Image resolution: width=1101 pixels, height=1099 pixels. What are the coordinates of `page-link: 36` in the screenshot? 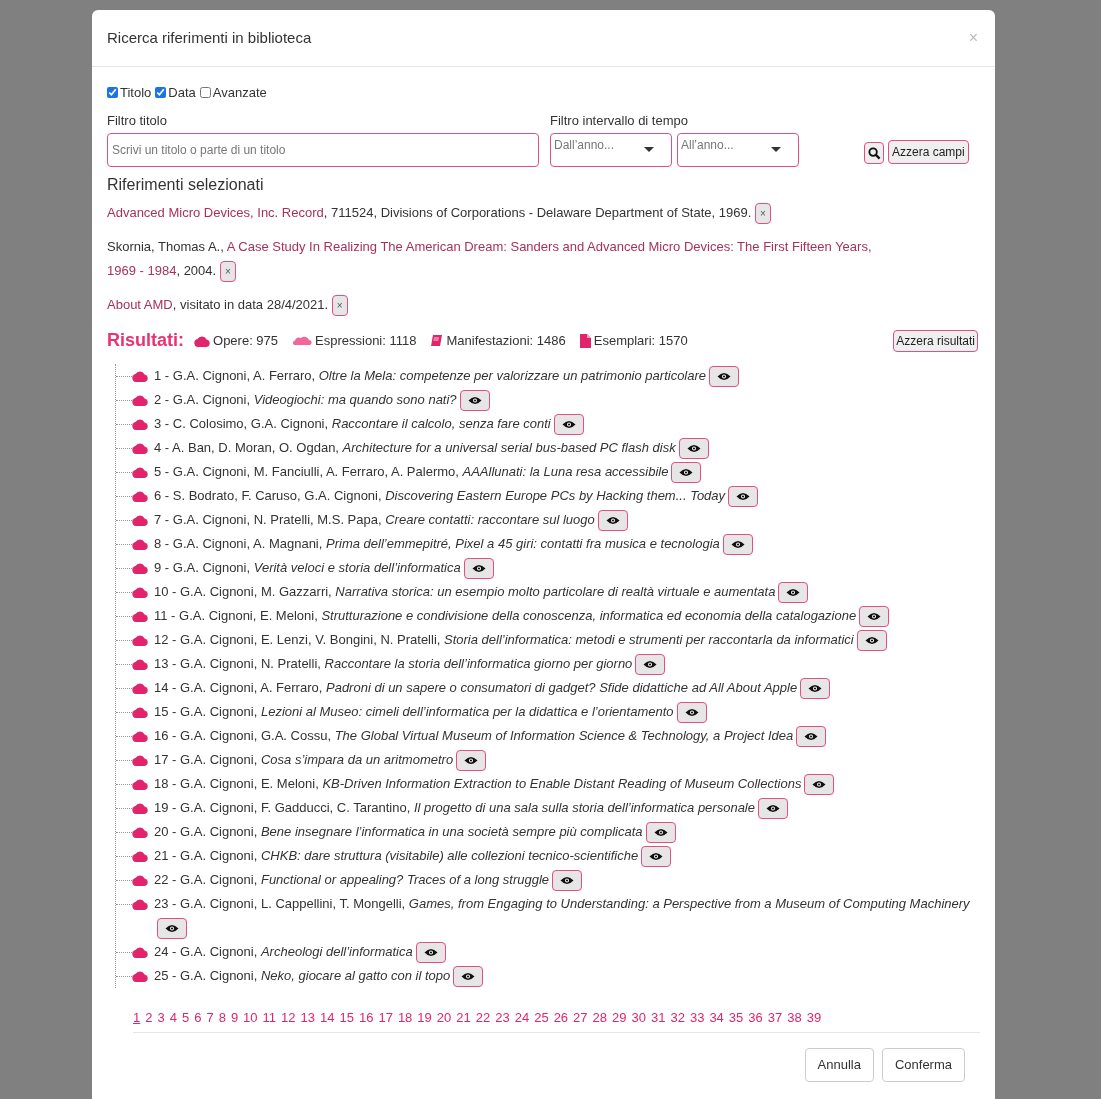 It's located at (755, 1018).